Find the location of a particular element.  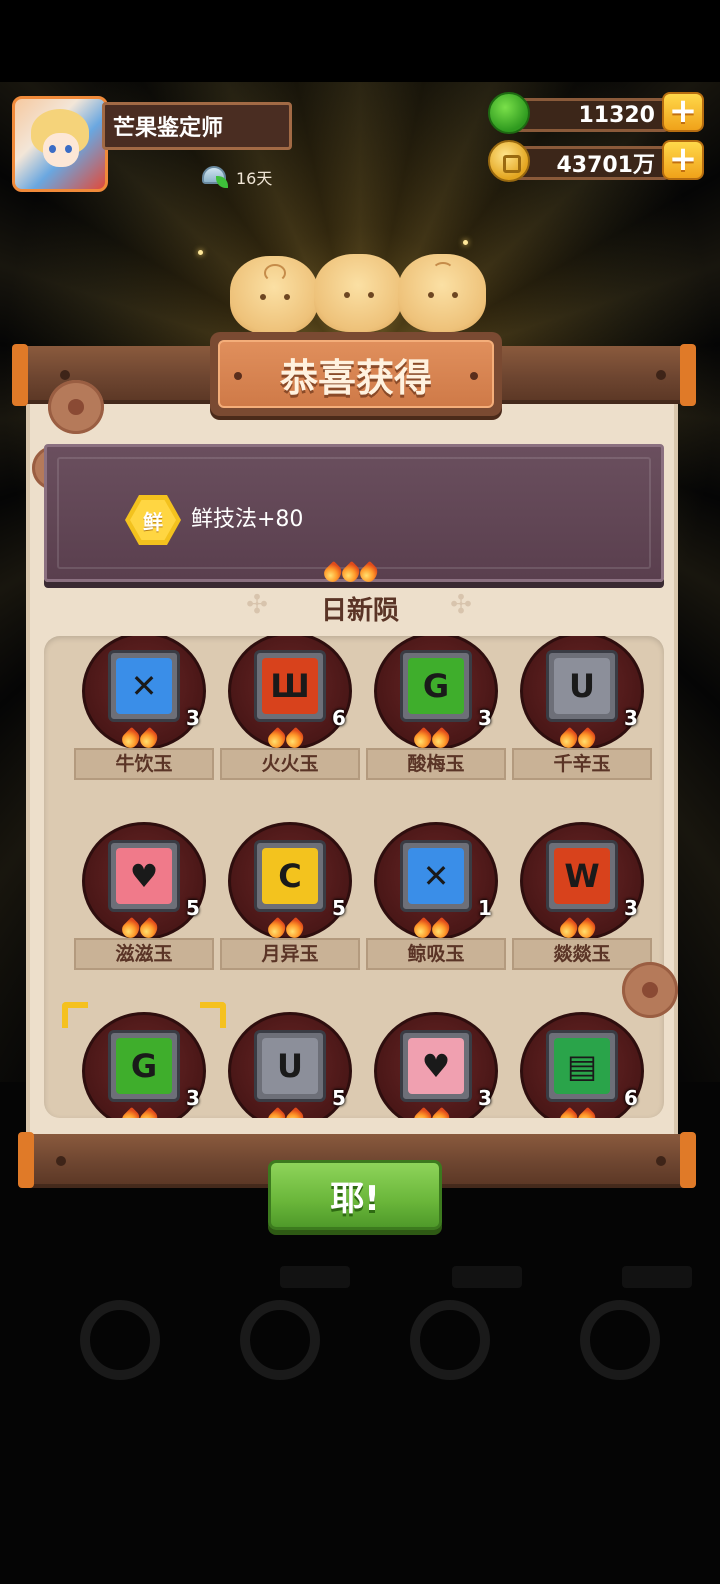

coin-currency: 43701万 + is located at coordinates (597, 162).